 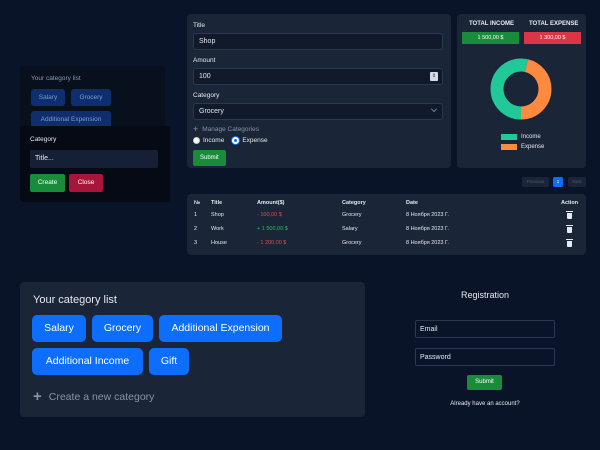 What do you see at coordinates (196, 243) in the screenshot?
I see `row-3-number: 3` at bounding box center [196, 243].